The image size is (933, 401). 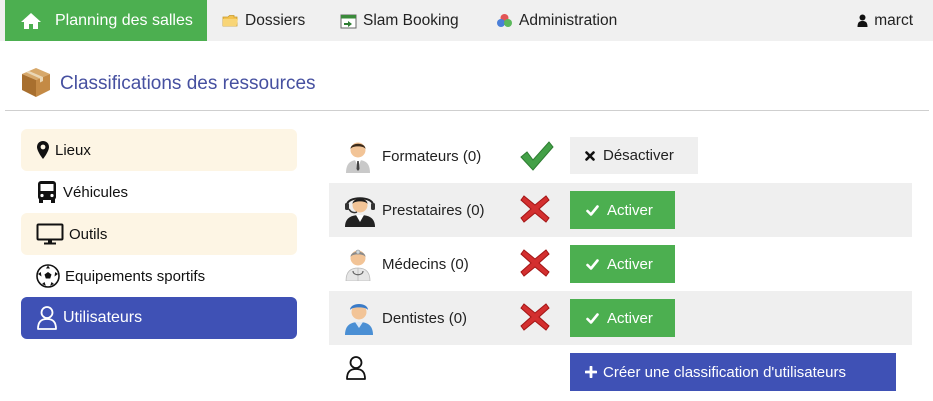 What do you see at coordinates (88, 234) in the screenshot?
I see `sidebar-item-label: Outils` at bounding box center [88, 234].